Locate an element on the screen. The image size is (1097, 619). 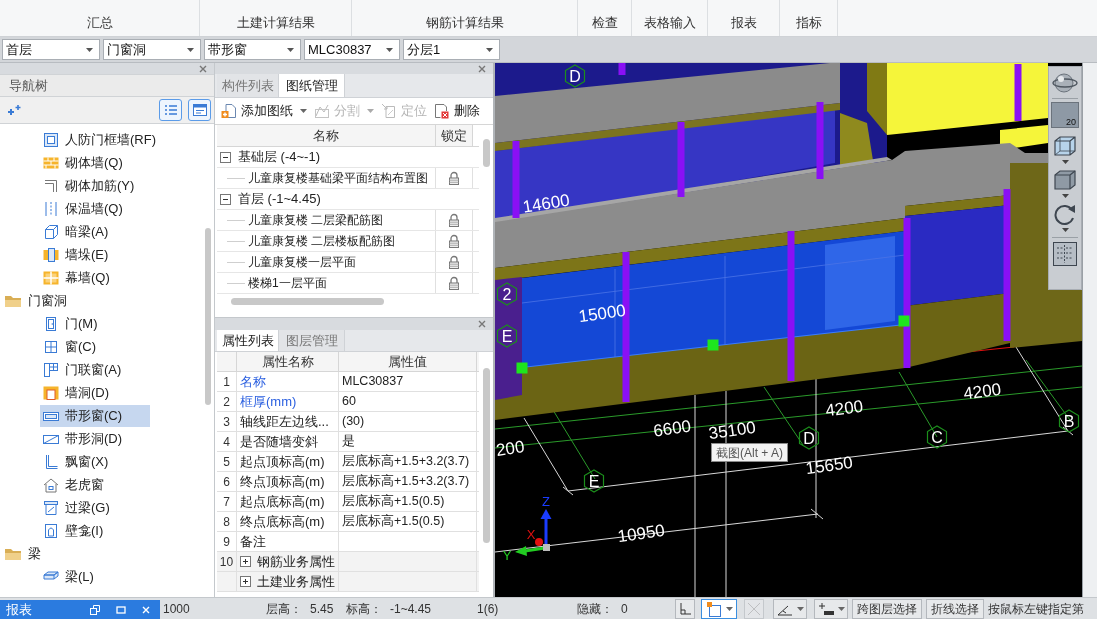
tab: 构件列表 is located at coordinates (248, 85).